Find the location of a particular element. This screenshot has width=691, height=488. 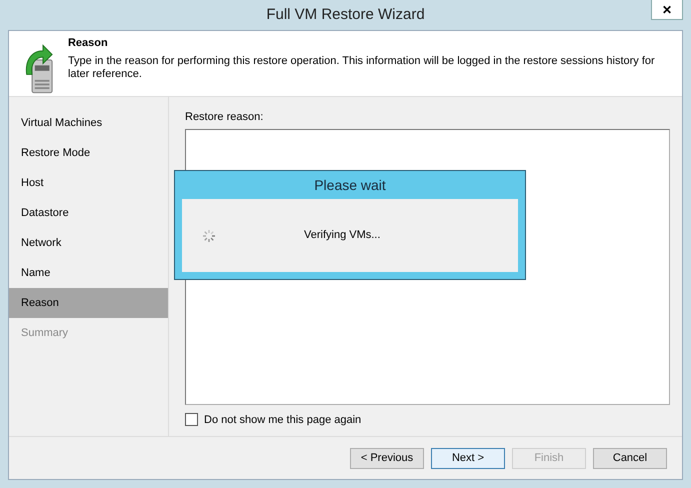

page-description: Type in the reason for performing this restore operation. This information will be logged in the restore sessions history for later reference. is located at coordinates (362, 67).